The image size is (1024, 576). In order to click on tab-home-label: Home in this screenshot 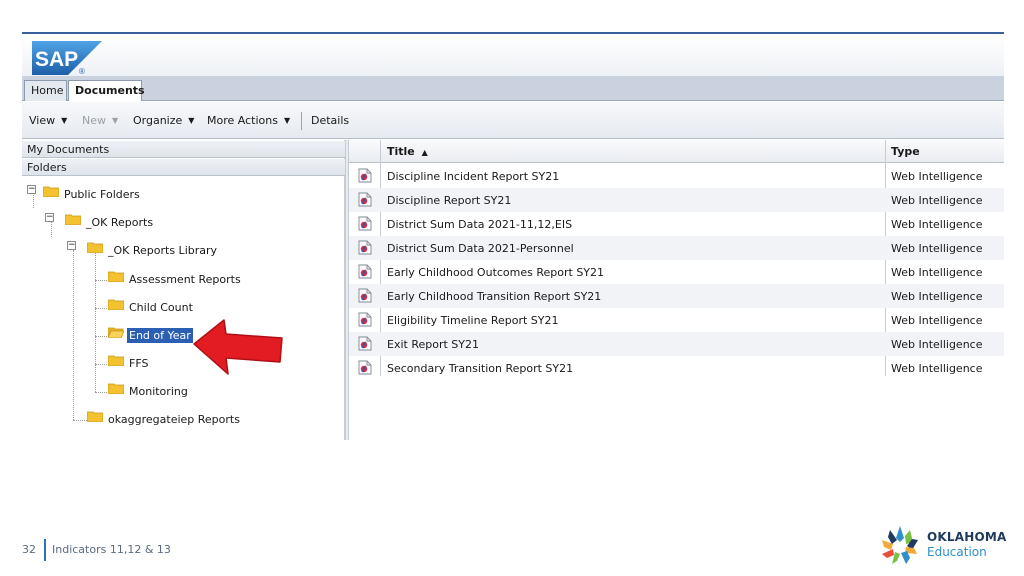, I will do `click(47, 90)`.